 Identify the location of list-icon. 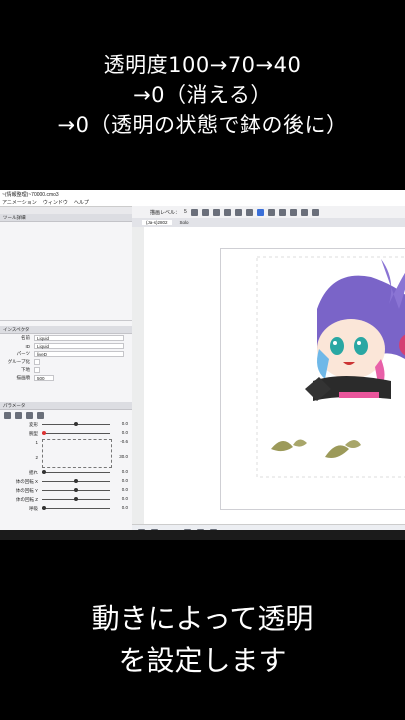
(40, 415).